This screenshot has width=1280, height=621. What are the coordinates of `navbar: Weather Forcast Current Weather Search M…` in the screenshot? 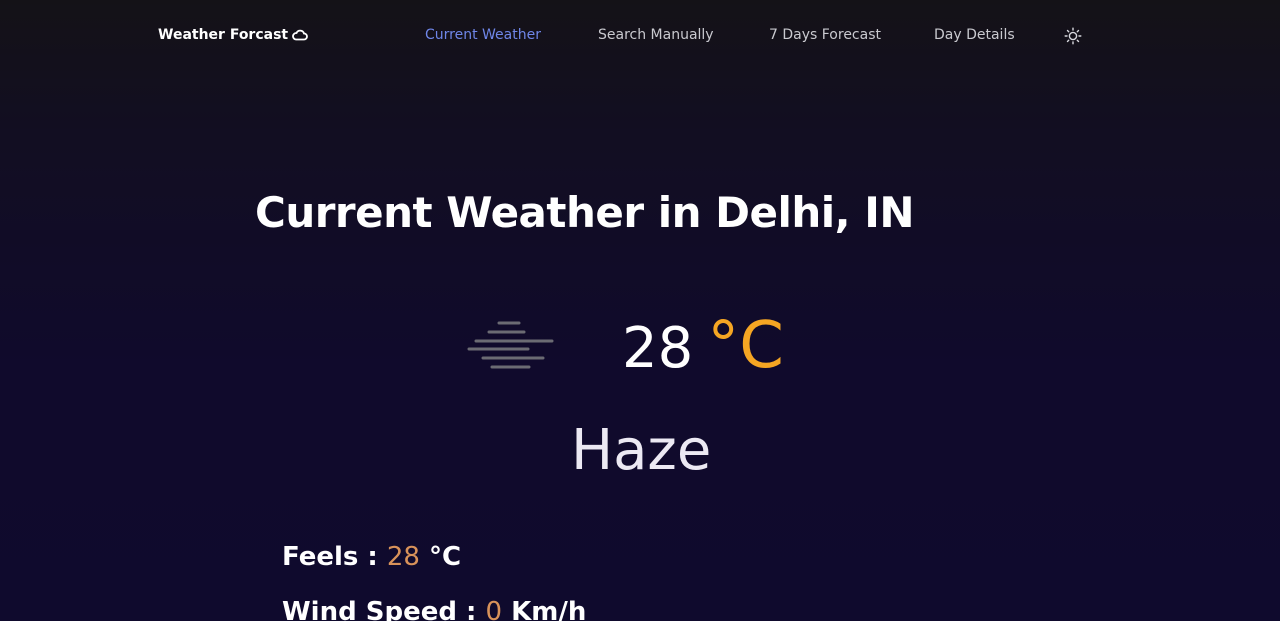 It's located at (640, 37).